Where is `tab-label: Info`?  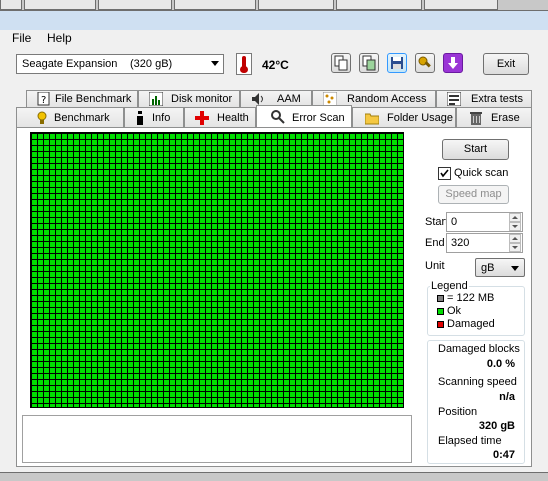
tab-label: Info is located at coordinates (161, 118).